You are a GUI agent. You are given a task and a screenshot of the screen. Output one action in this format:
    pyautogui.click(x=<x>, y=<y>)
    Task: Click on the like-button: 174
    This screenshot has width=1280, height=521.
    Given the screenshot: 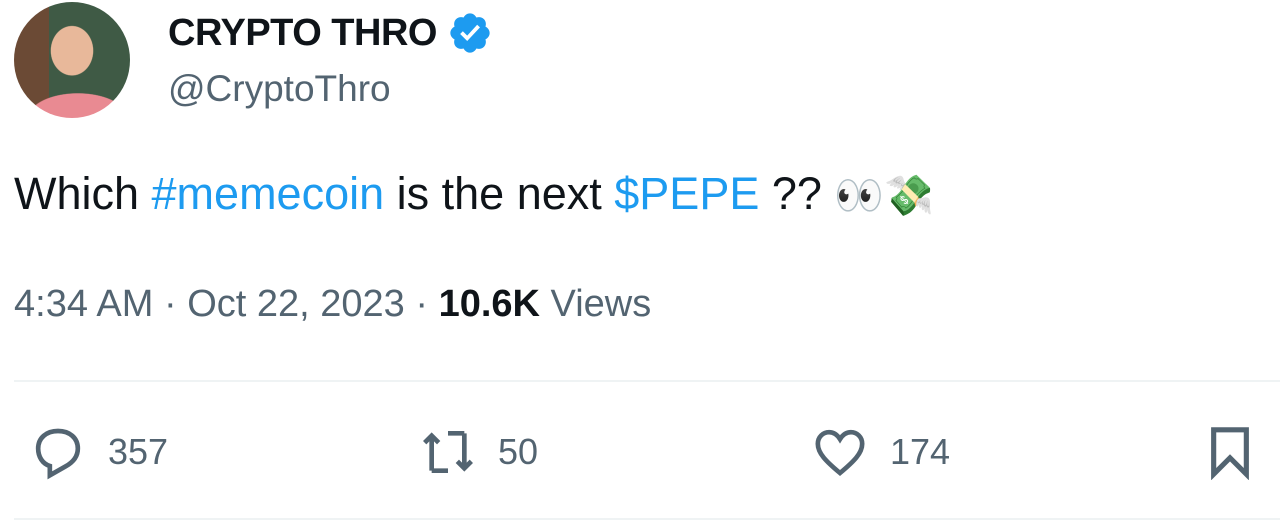 What is the action you would take?
    pyautogui.click(x=881, y=452)
    